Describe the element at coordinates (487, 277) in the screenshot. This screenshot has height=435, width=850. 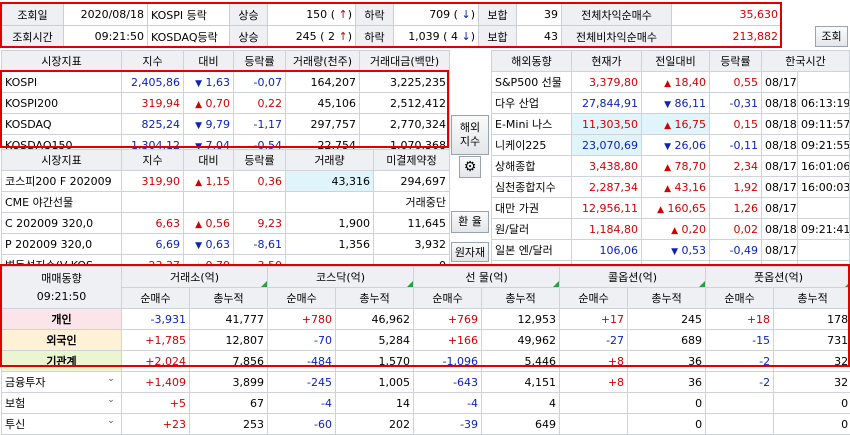
I see `group-header: 선 물(억)` at that location.